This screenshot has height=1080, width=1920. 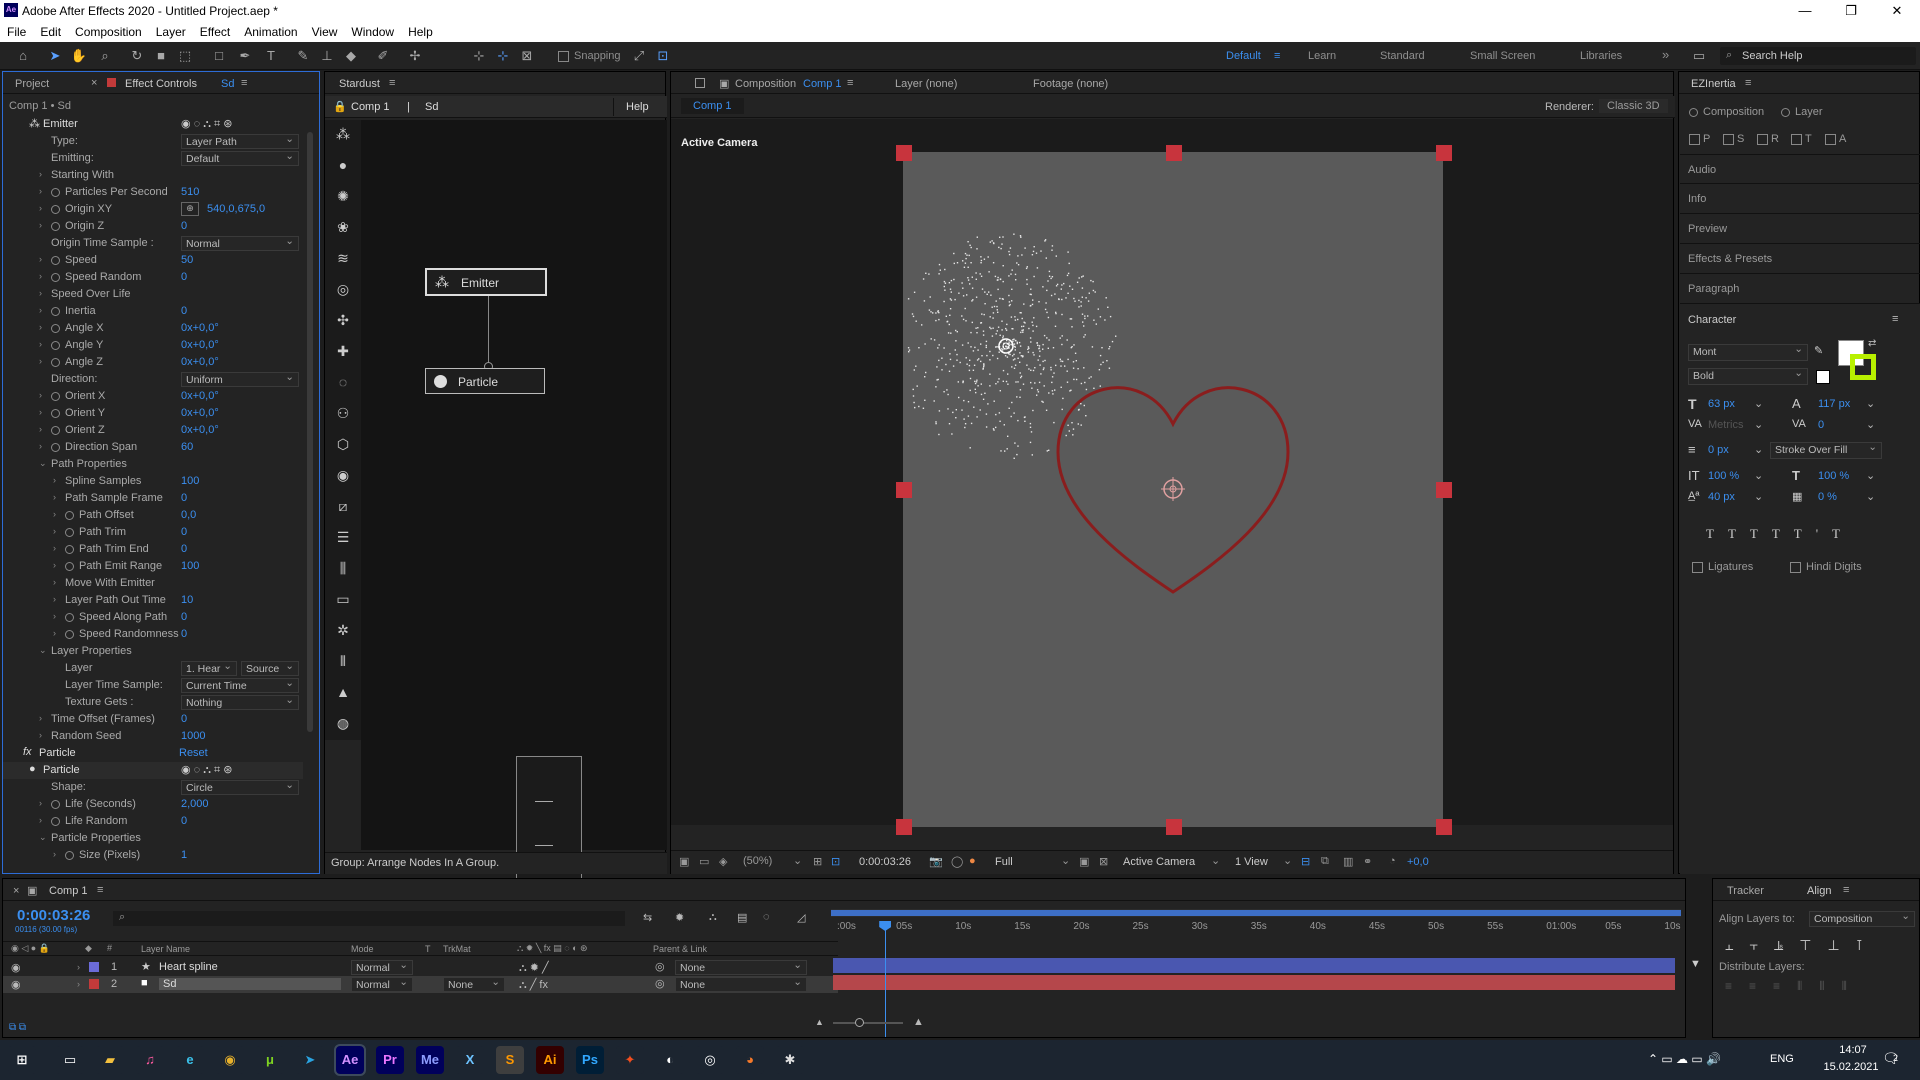 What do you see at coordinates (1862, 918) in the screenshot?
I see `align-to-select: Composition` at bounding box center [1862, 918].